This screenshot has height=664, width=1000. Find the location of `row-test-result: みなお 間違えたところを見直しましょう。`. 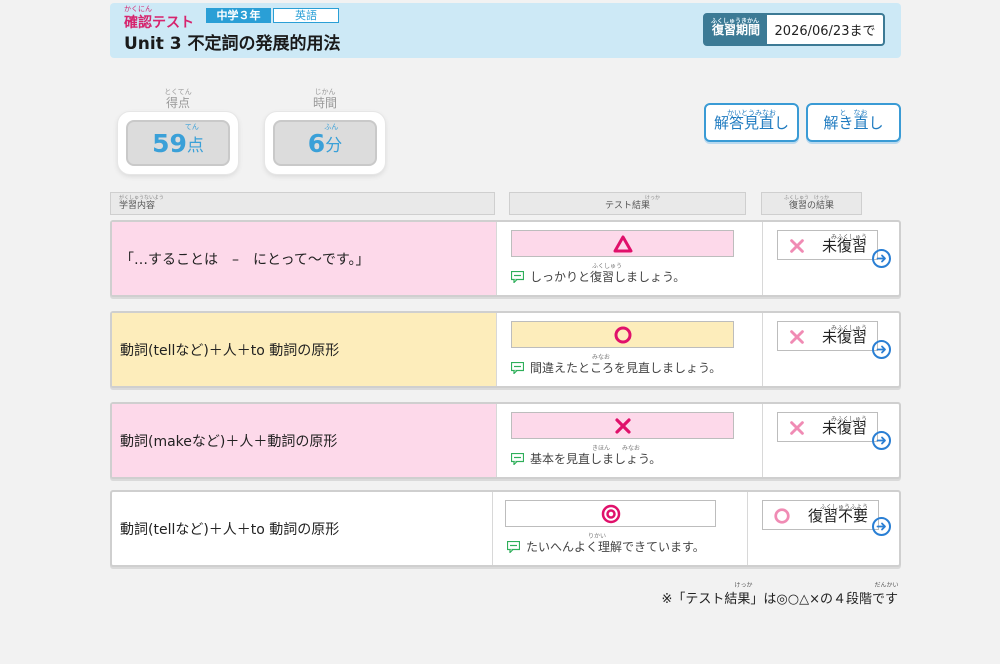

row-test-result: みなお 間違えたところを見直しましょう。 is located at coordinates (630, 349).